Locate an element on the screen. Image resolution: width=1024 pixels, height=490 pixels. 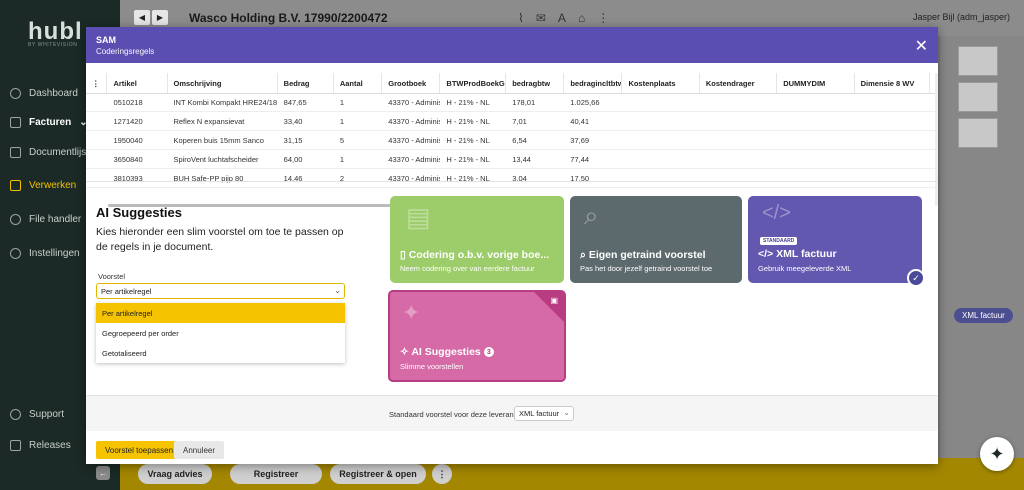
table-cell: 1271420 is located at coordinates (128, 121).